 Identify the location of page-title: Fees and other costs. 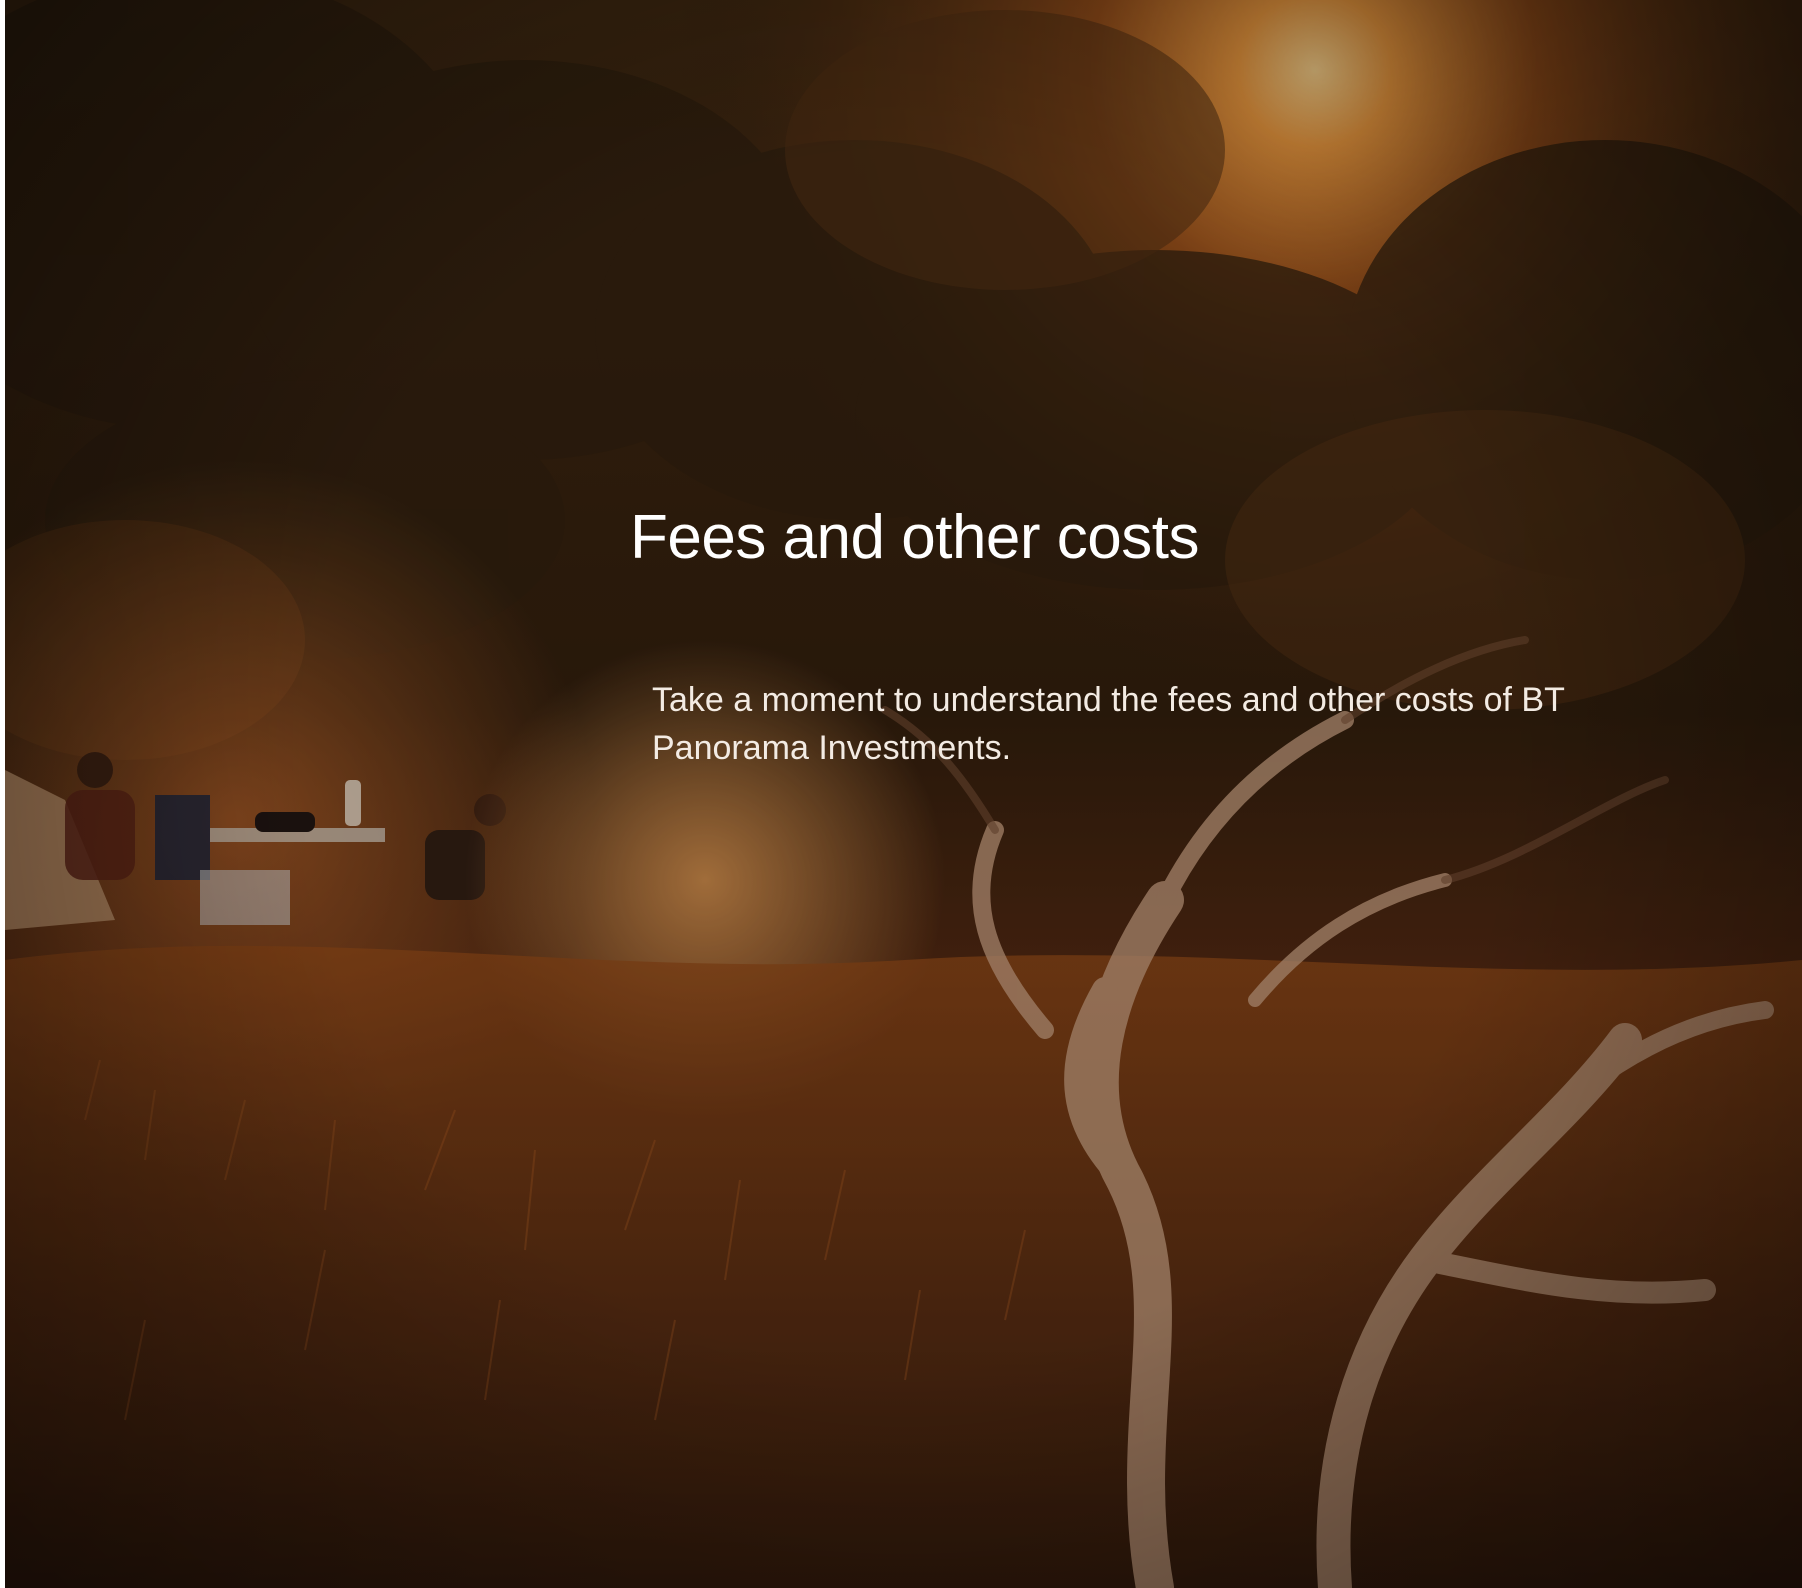
(914, 537).